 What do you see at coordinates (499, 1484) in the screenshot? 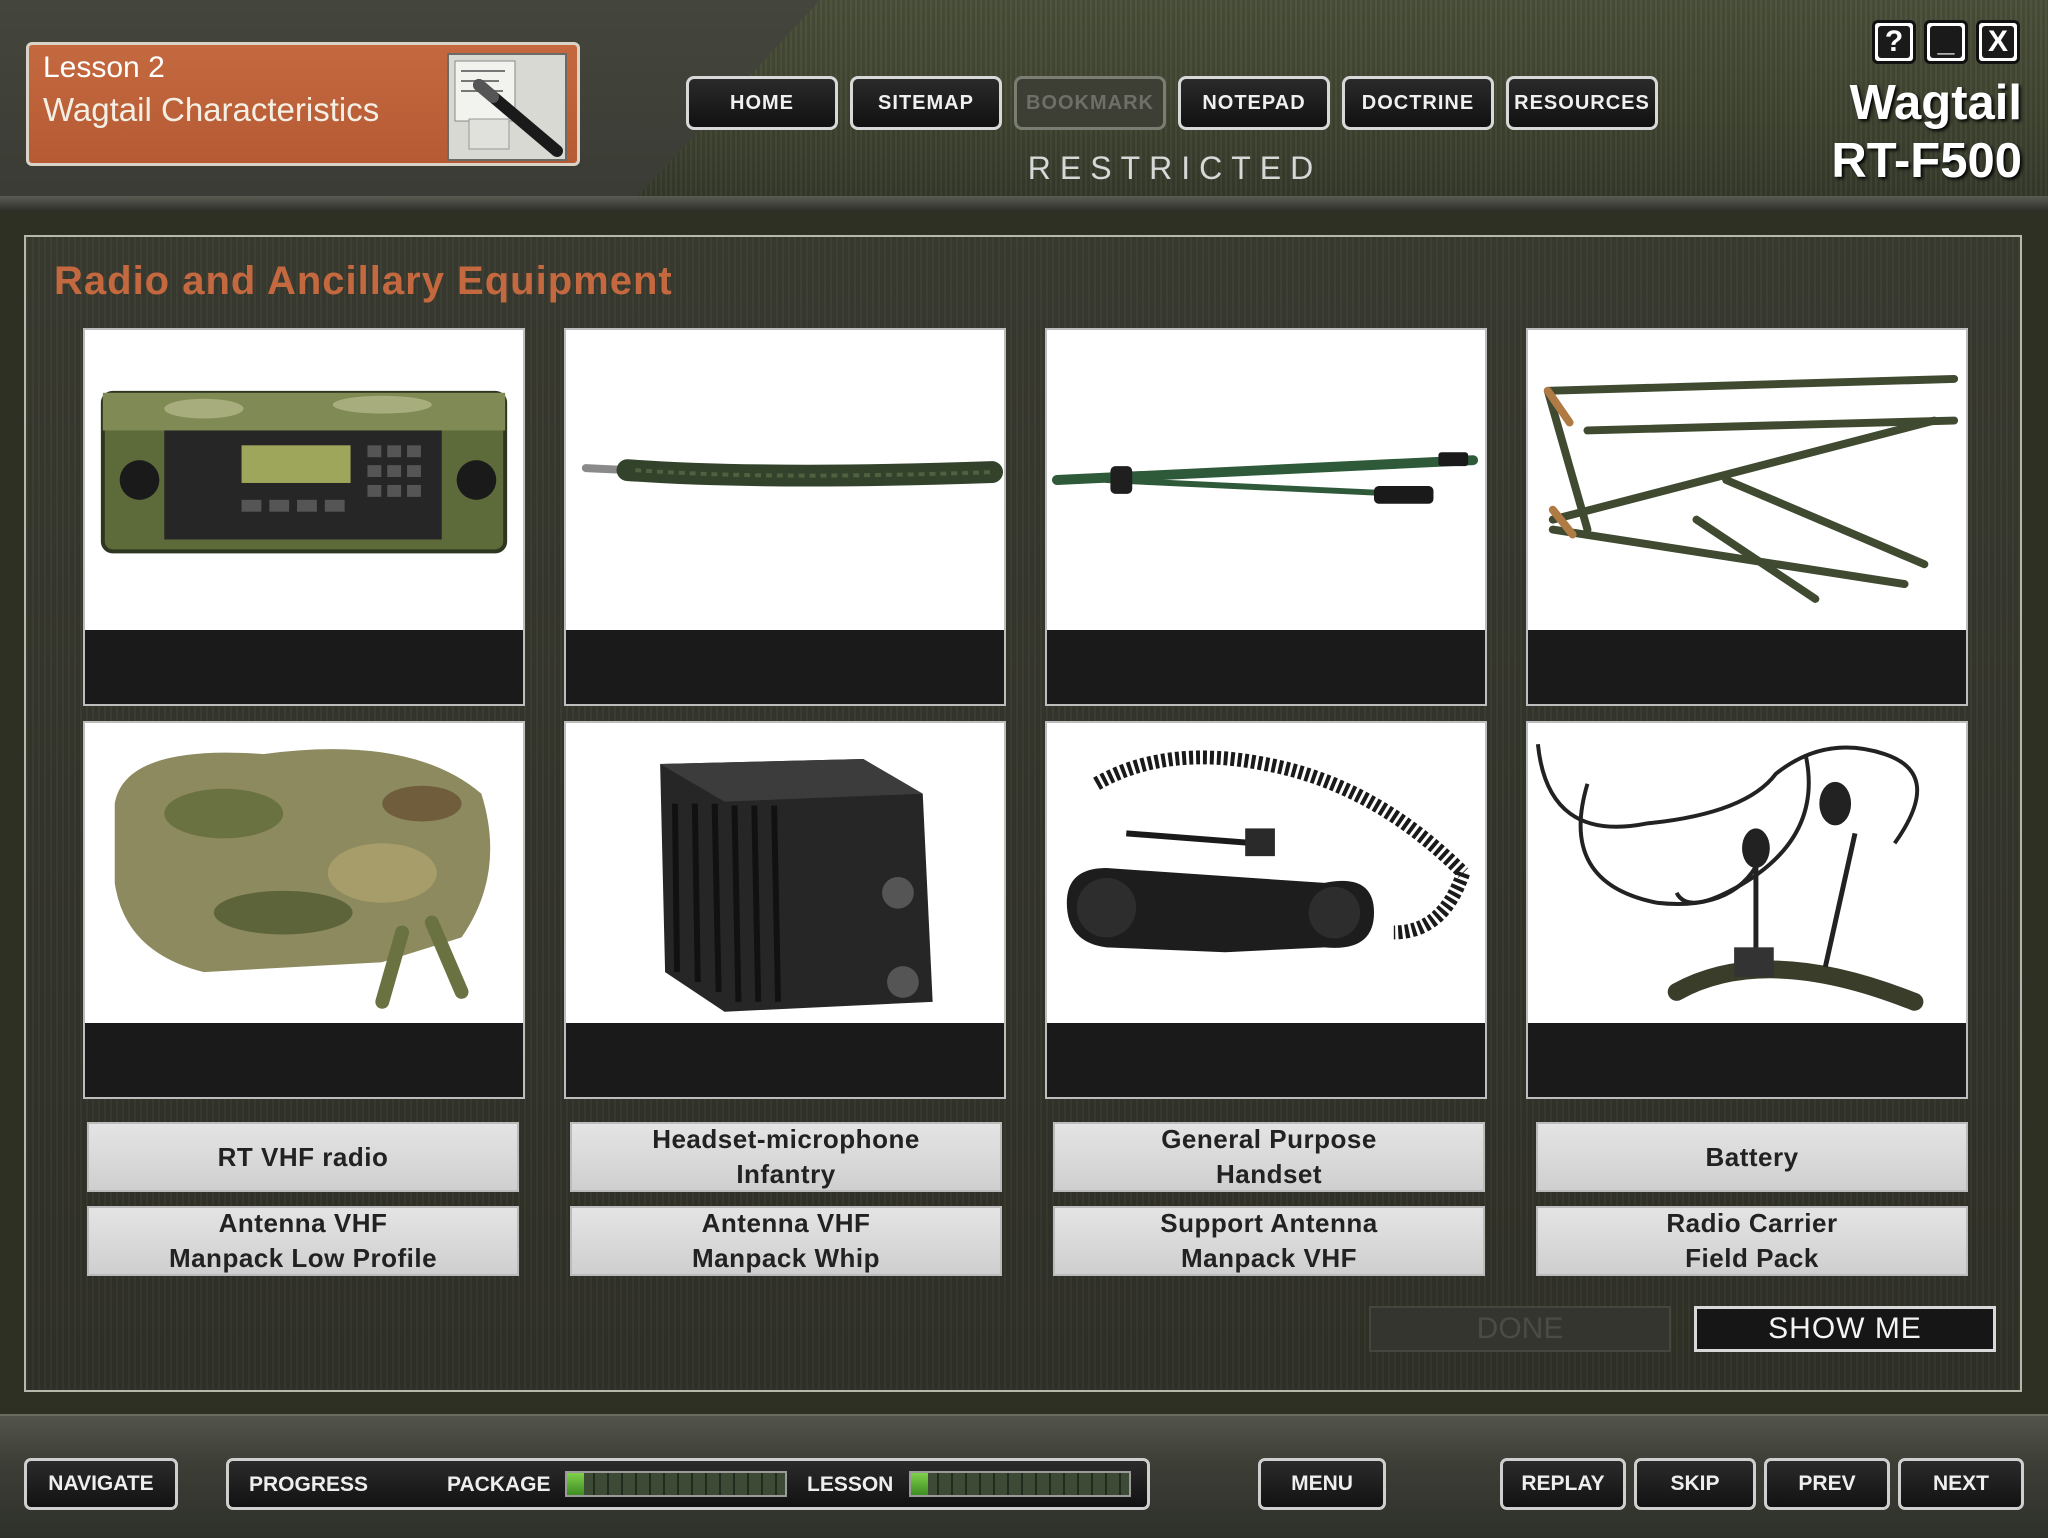
I see `package-label: PACKAGE` at bounding box center [499, 1484].